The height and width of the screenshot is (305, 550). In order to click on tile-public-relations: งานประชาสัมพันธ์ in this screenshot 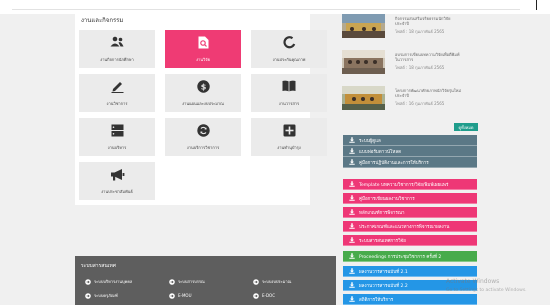, I will do `click(117, 181)`.